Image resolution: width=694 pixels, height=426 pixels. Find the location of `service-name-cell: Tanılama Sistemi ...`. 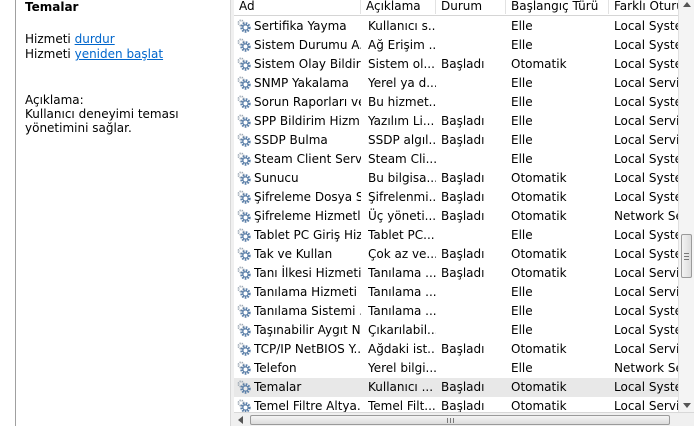

service-name-cell: Tanılama Sistemi ... is located at coordinates (307, 311).